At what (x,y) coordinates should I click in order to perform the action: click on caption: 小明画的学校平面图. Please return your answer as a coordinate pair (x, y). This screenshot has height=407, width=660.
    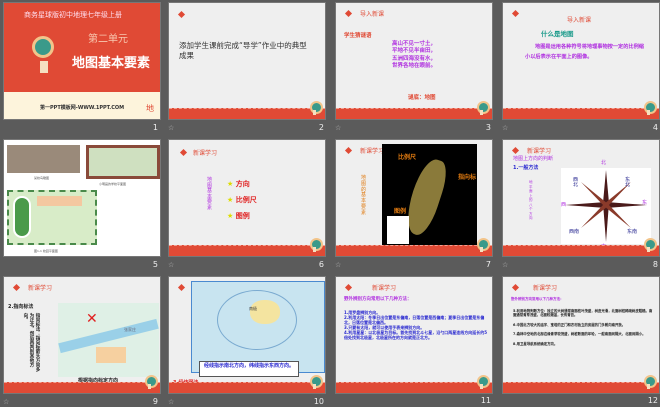
    Looking at the image, I should click on (113, 184).